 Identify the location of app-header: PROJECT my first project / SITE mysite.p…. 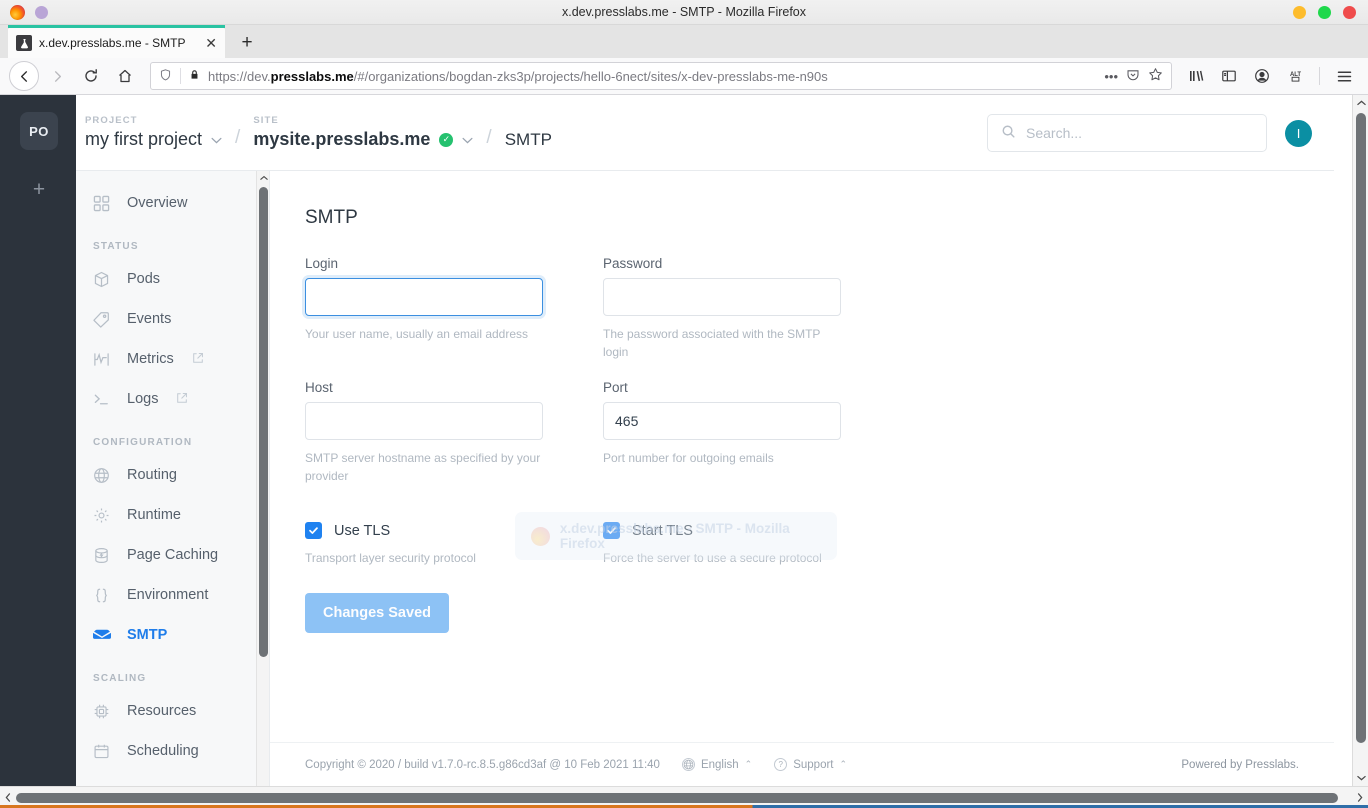
(705, 133).